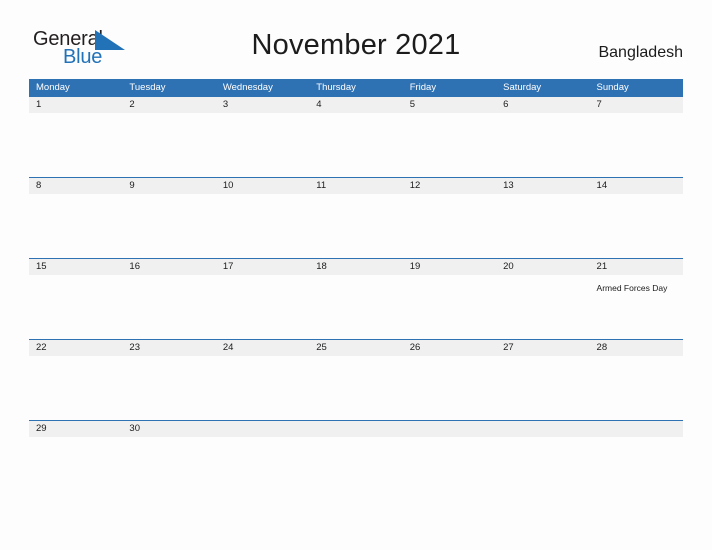 The height and width of the screenshot is (550, 712). What do you see at coordinates (542, 105) in the screenshot?
I see `day-cell: 6` at bounding box center [542, 105].